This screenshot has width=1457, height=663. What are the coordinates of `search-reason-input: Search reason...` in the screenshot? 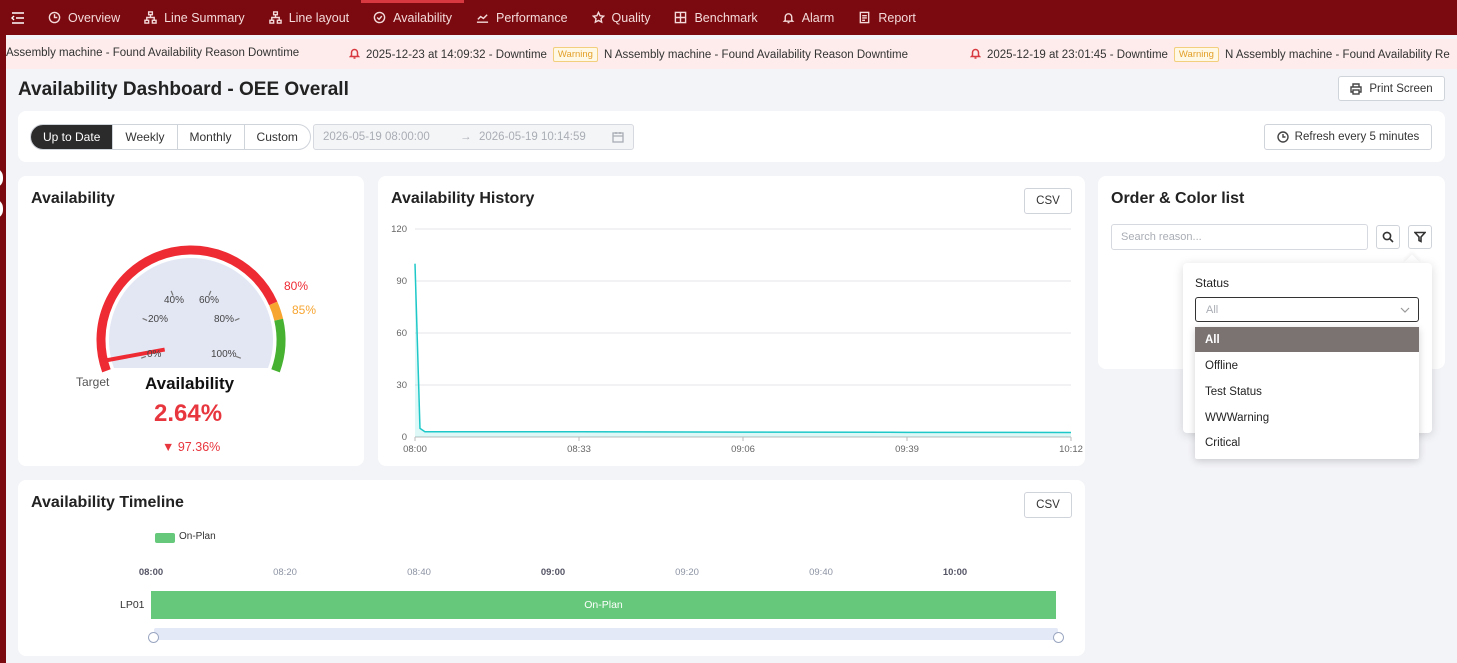 It's located at (1239, 237).